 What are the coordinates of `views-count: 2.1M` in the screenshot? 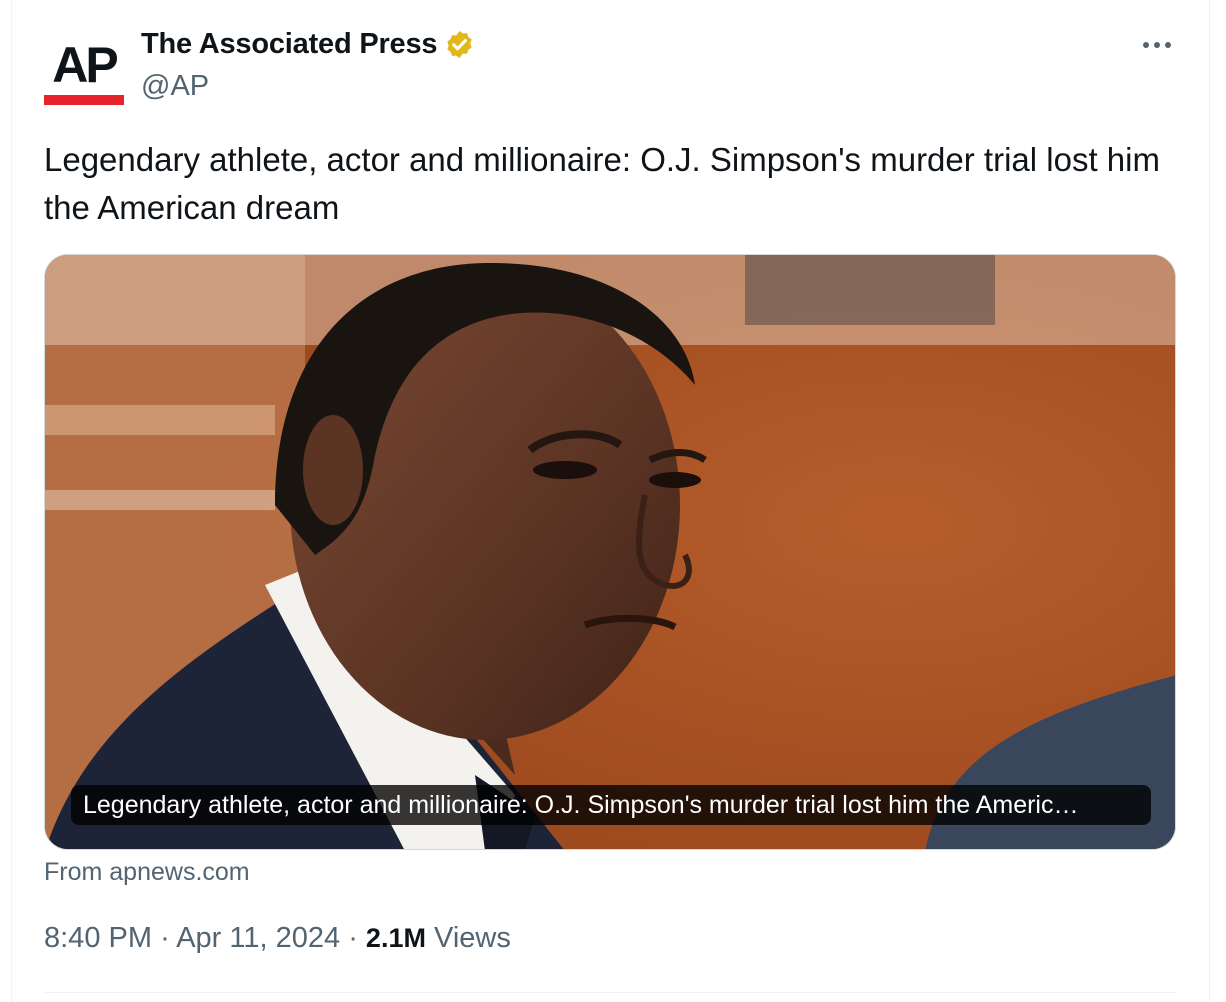 It's located at (395, 938).